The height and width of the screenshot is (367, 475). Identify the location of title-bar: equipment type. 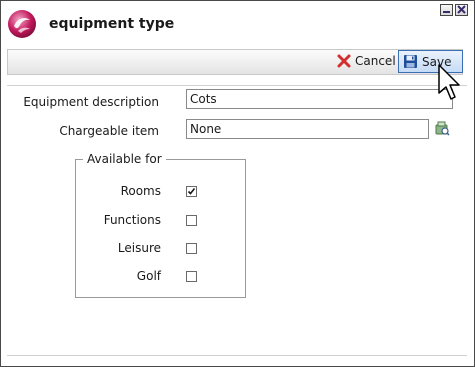
(237, 23).